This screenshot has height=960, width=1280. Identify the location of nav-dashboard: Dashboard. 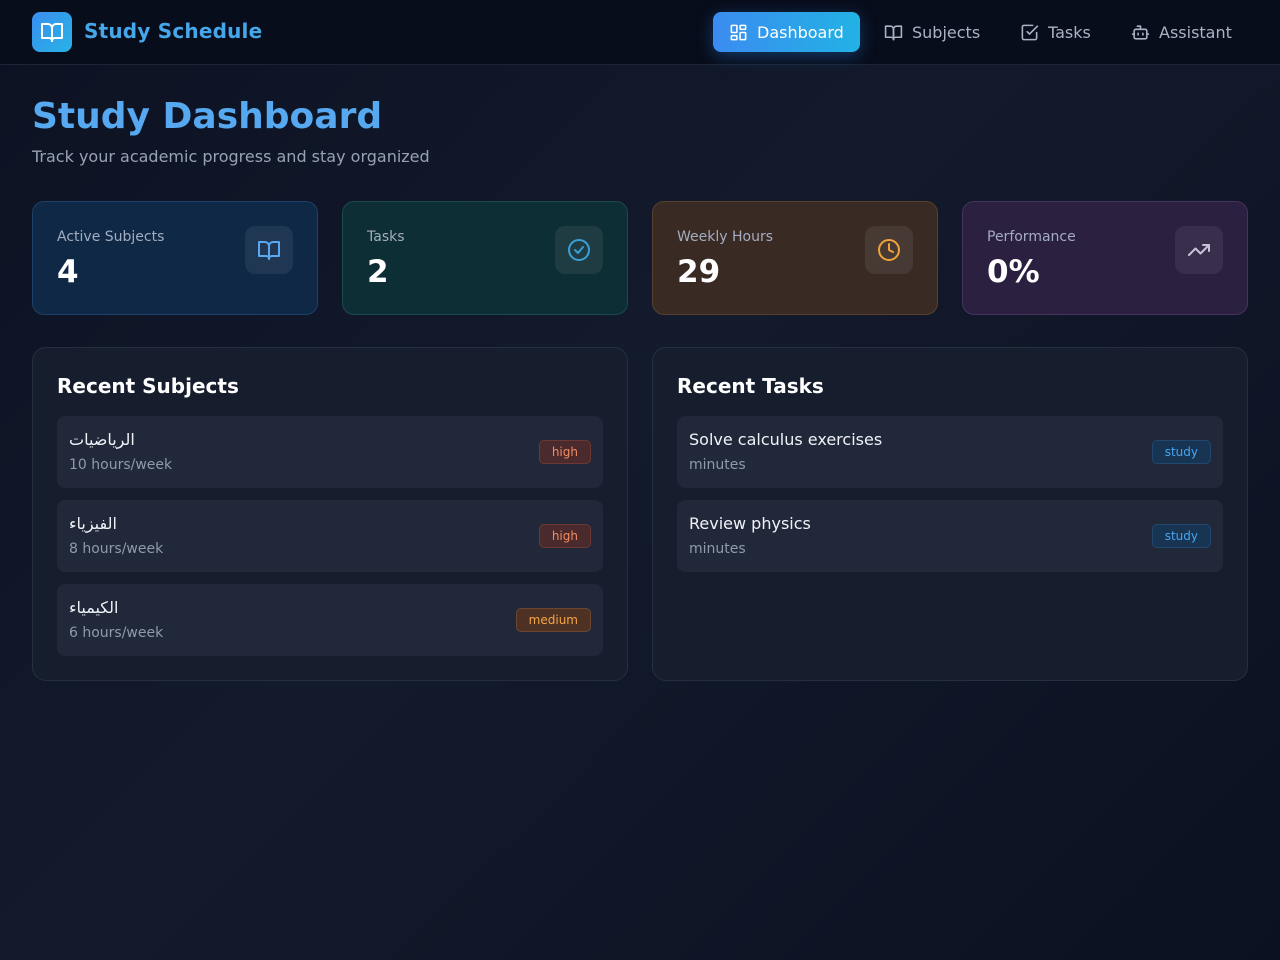
(786, 32).